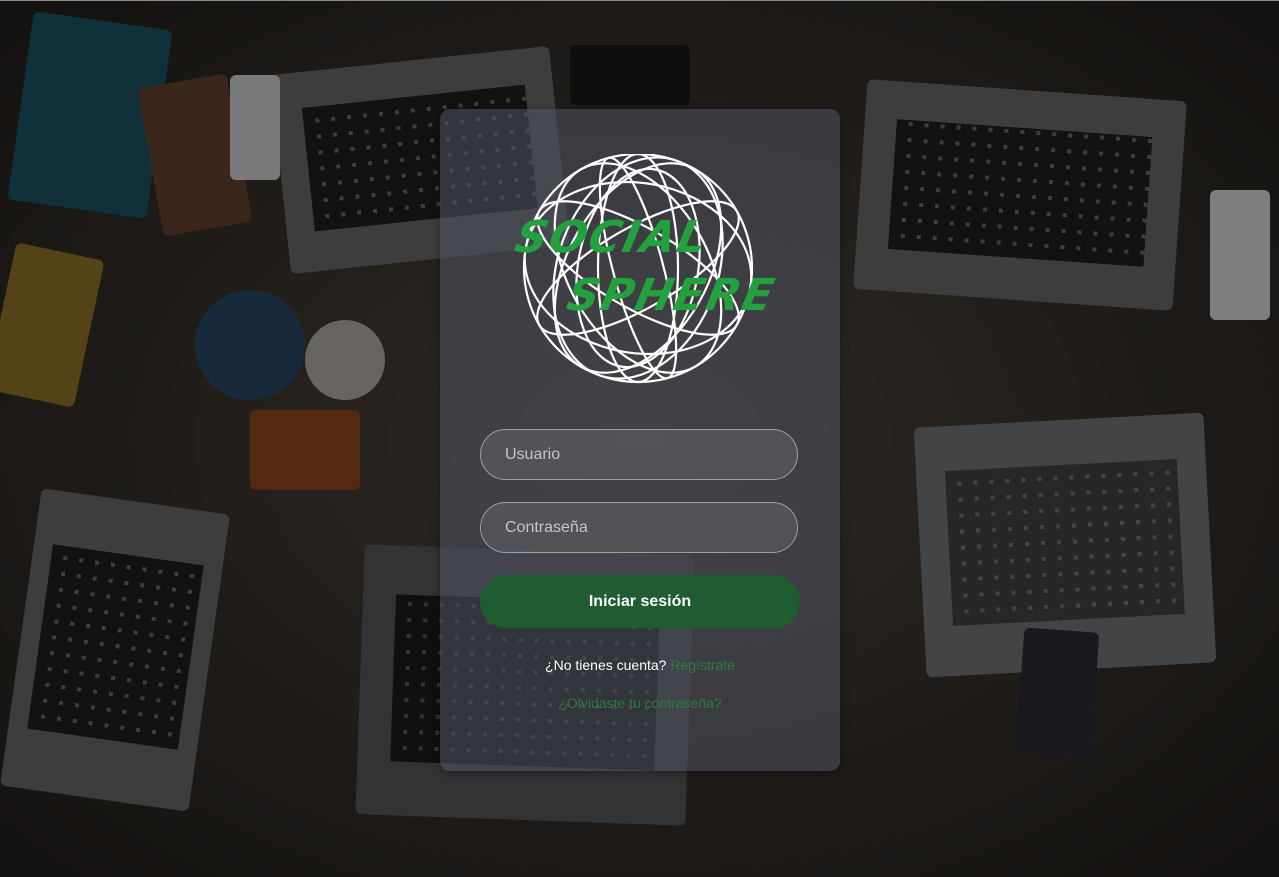 Image resolution: width=1279 pixels, height=877 pixels. What do you see at coordinates (639, 0) in the screenshot?
I see `window-top-border` at bounding box center [639, 0].